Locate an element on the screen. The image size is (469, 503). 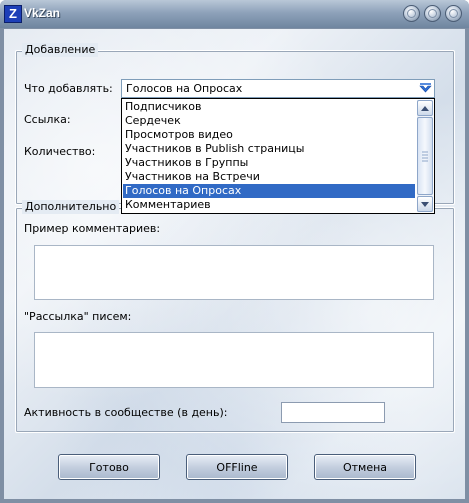
mailing-label: "Рассылка" писем: is located at coordinates (78, 316).